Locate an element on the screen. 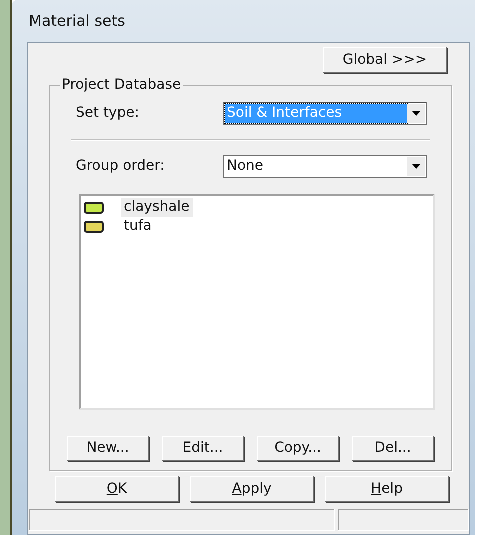 This screenshot has height=535, width=477. group-title: Project Database is located at coordinates (122, 85).